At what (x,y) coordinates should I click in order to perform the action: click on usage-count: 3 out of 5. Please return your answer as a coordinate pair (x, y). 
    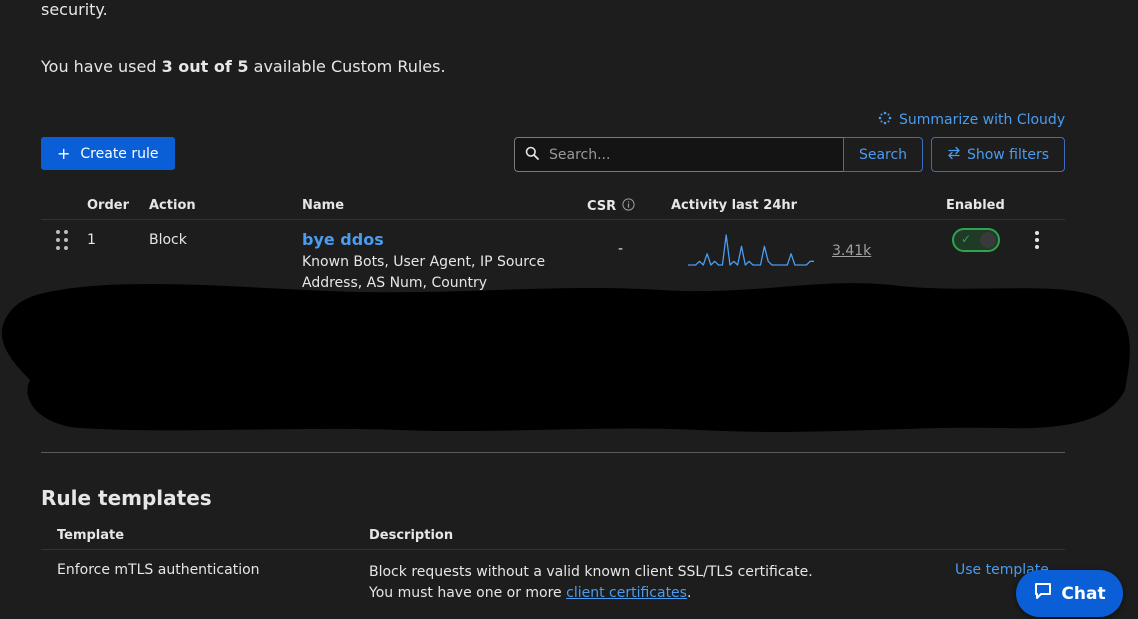
    Looking at the image, I should click on (205, 66).